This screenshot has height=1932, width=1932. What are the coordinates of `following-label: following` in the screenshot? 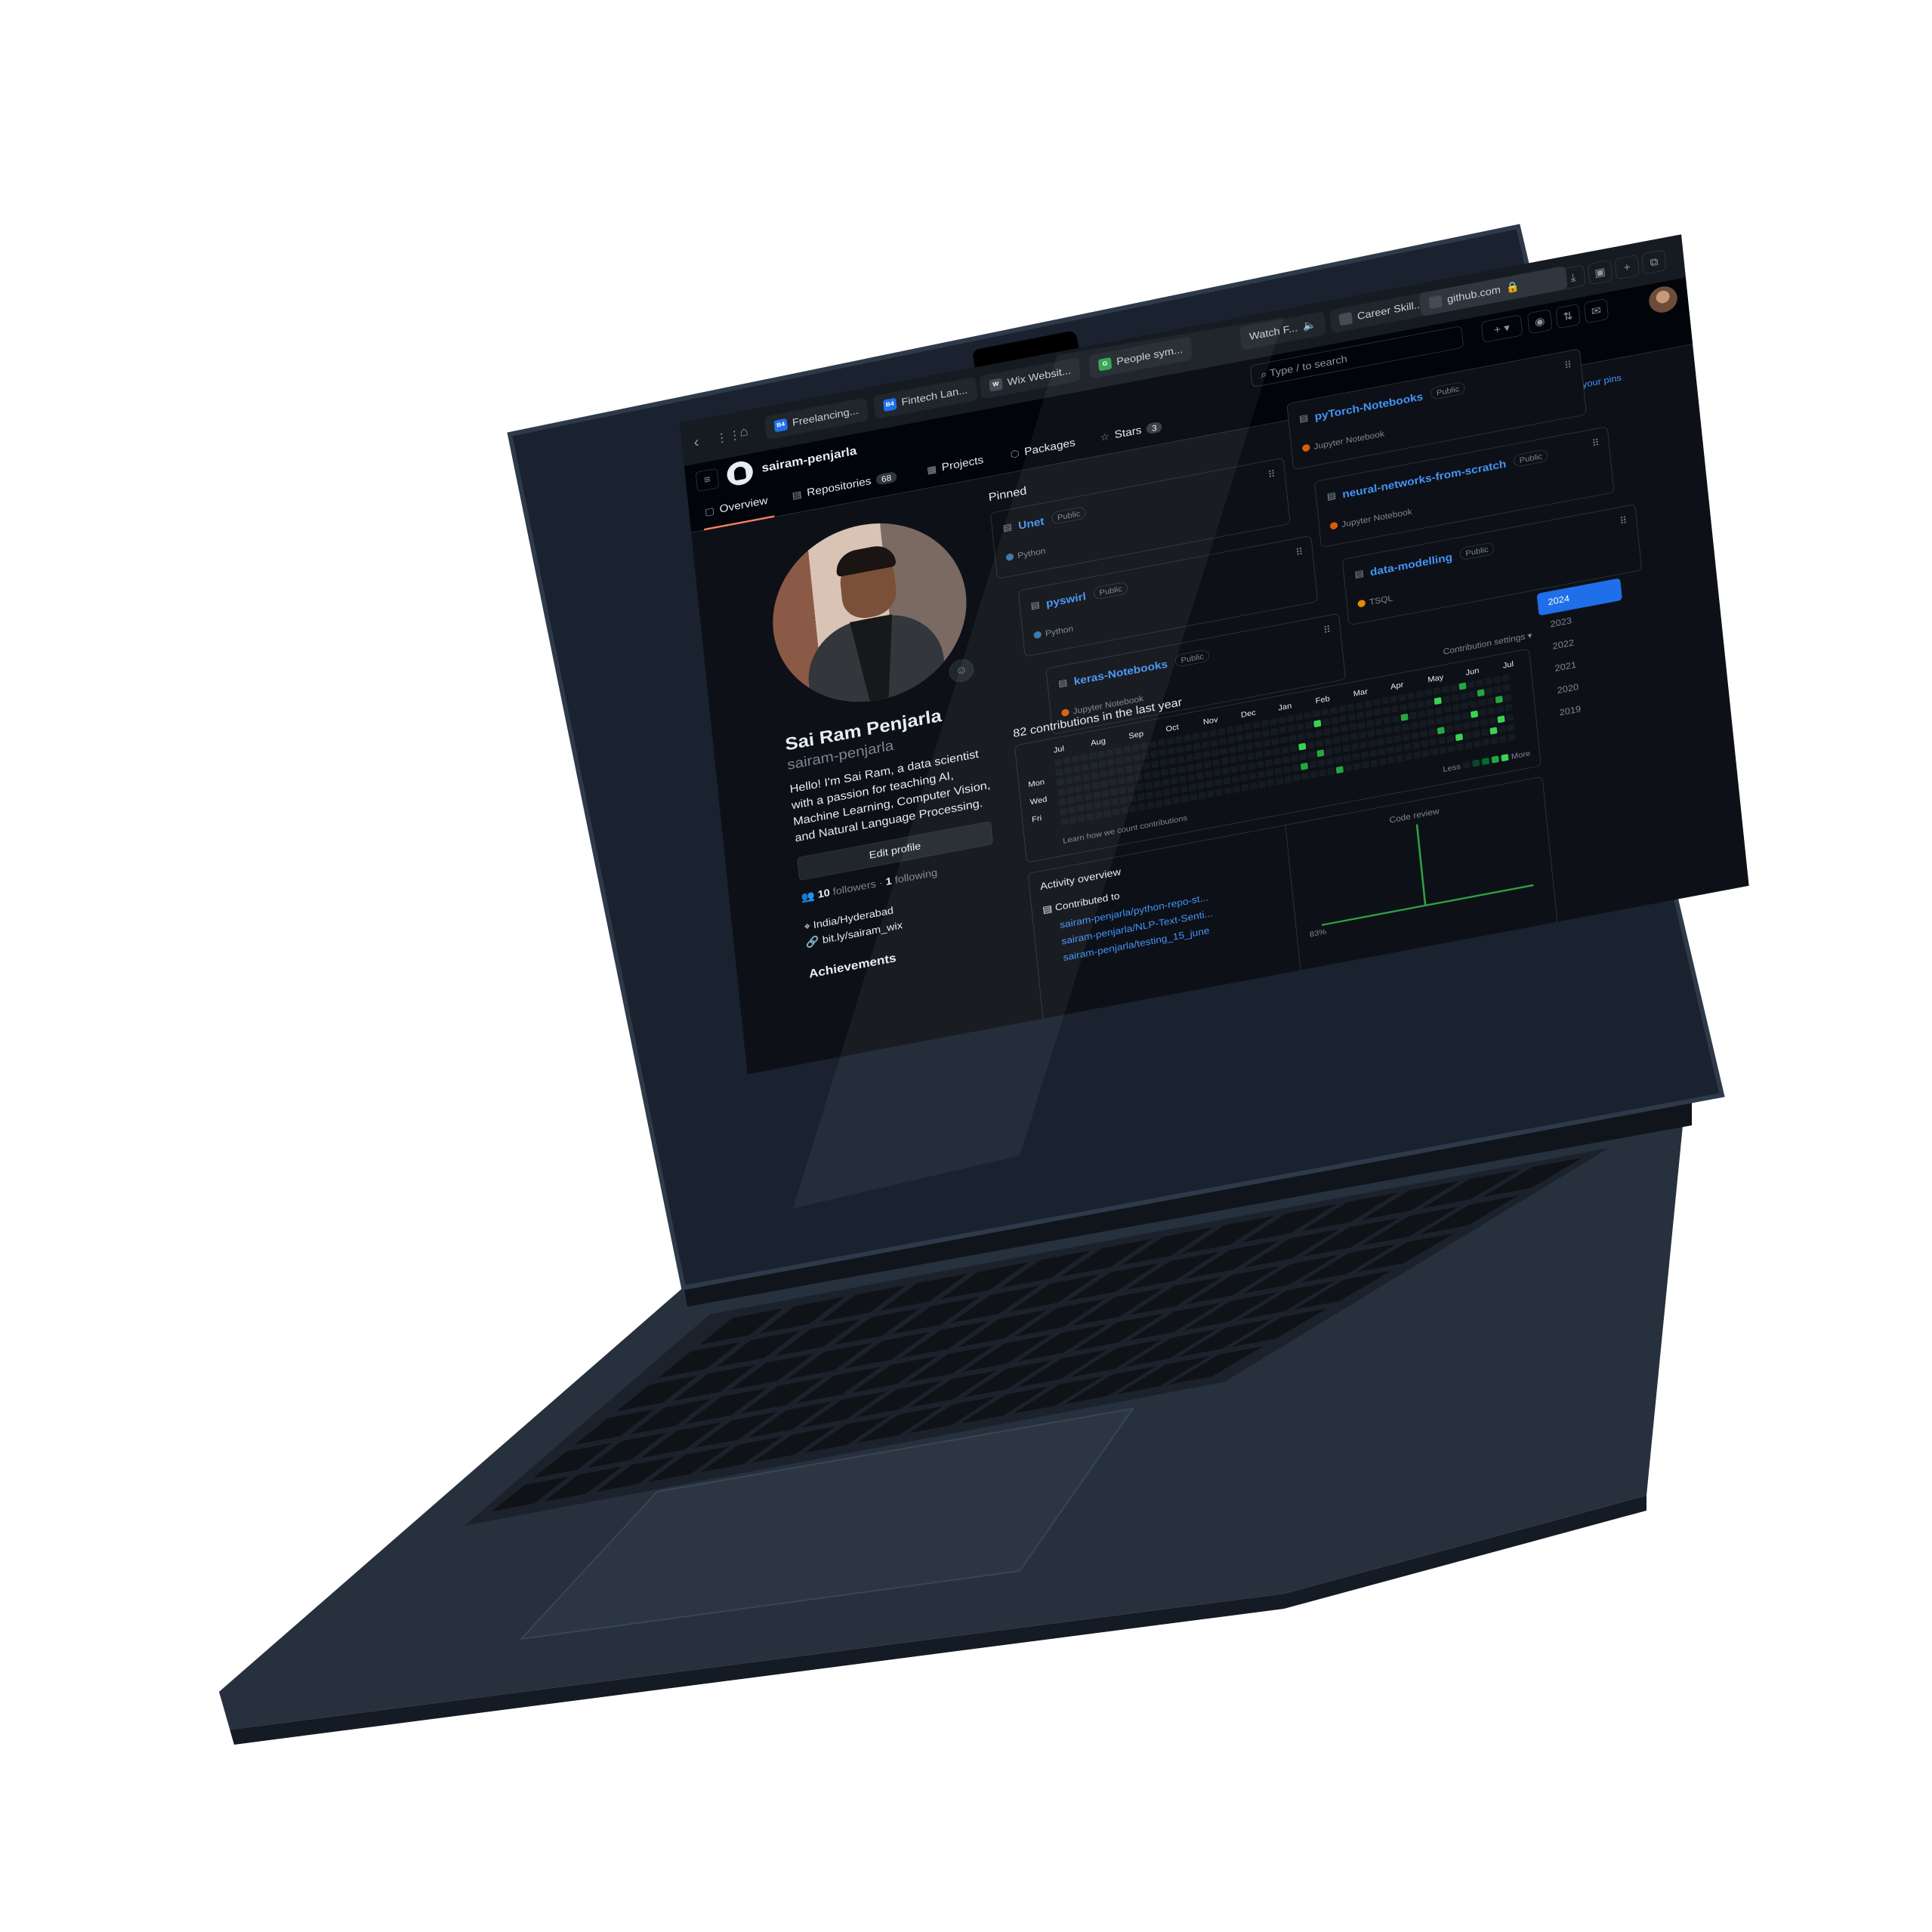 It's located at (916, 877).